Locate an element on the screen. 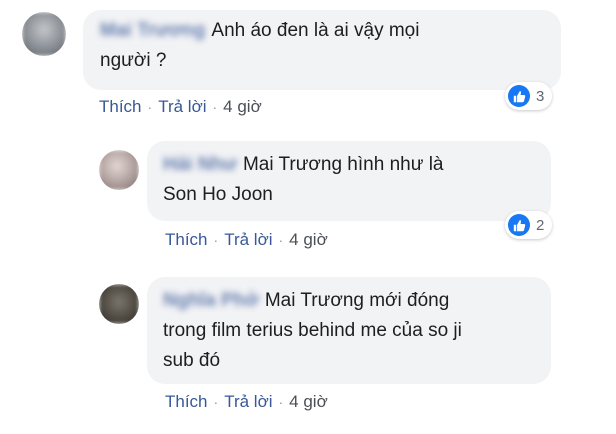  comment-author: Nghĩa Phở is located at coordinates (211, 301).